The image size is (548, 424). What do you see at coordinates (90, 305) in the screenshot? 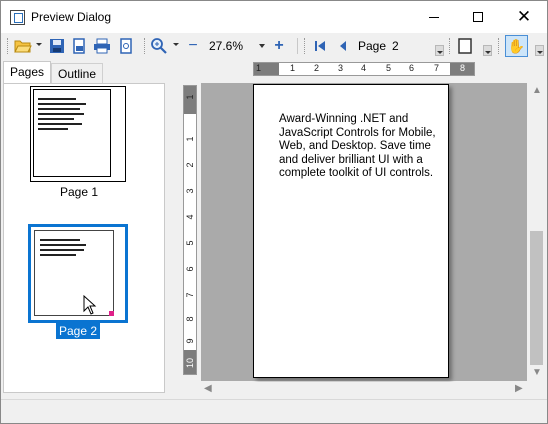
I see `mouse-cursor-icon` at bounding box center [90, 305].